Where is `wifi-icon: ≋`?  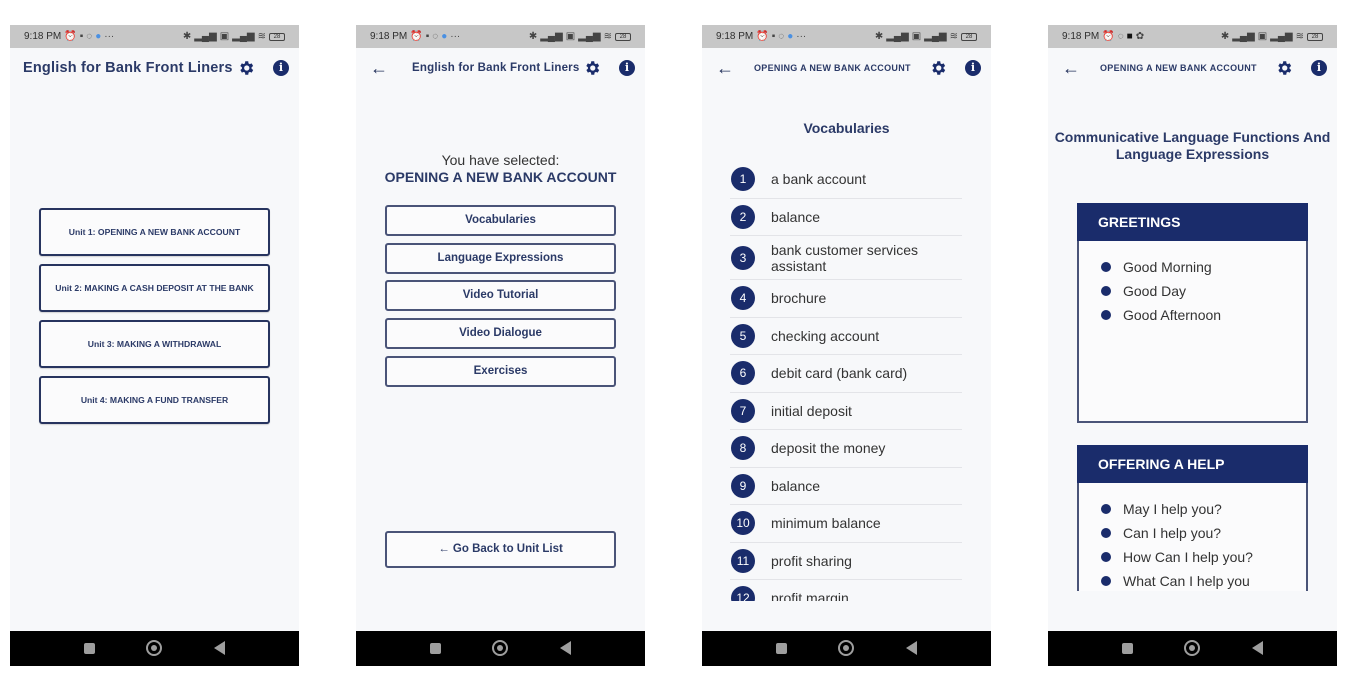 wifi-icon: ≋ is located at coordinates (261, 36).